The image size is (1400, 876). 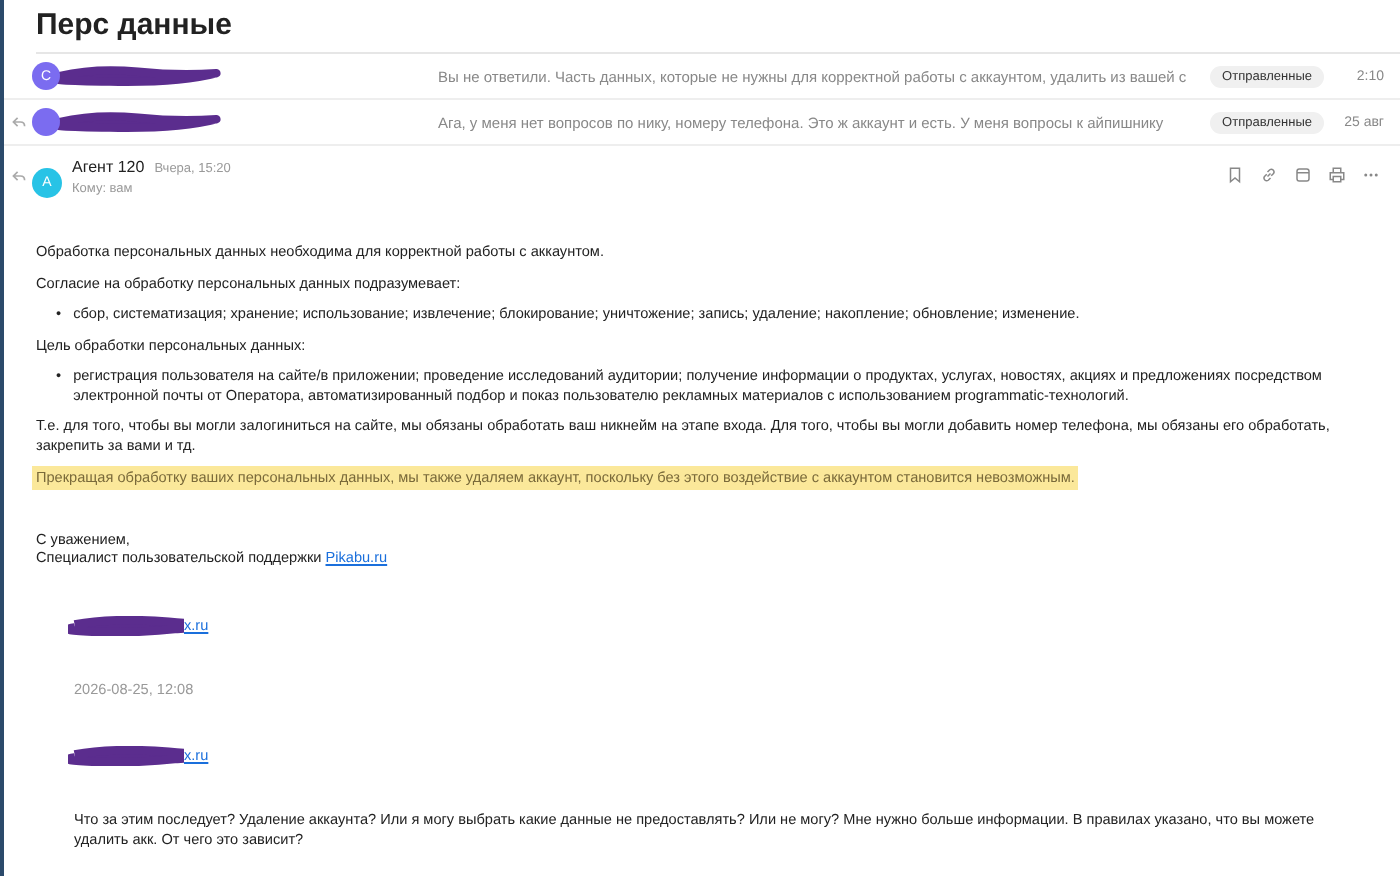 I want to click on avatar, so click(x=46, y=122).